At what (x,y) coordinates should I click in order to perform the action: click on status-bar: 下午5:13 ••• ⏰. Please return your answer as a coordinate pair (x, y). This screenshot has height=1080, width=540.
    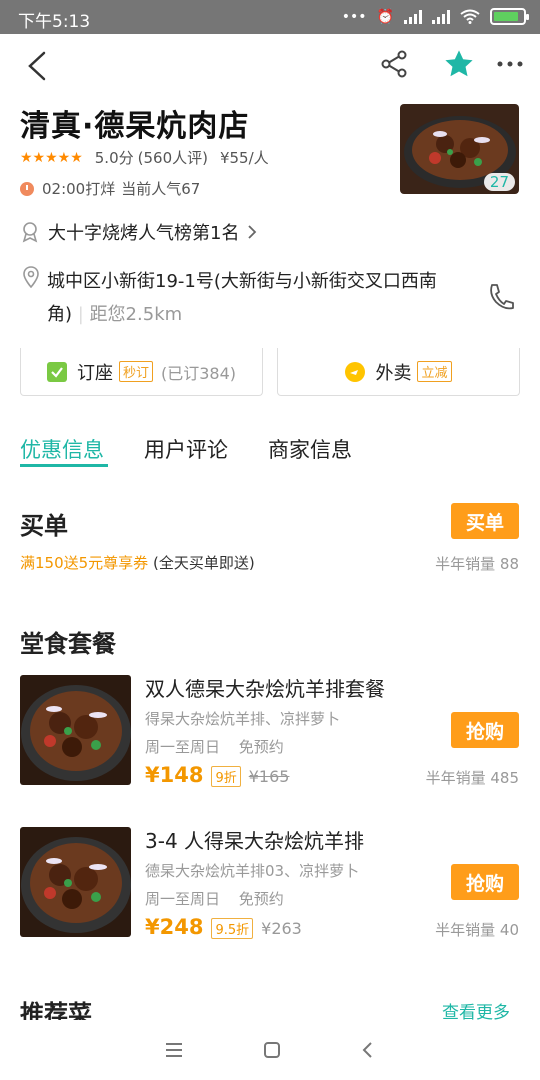
    Looking at the image, I should click on (270, 17).